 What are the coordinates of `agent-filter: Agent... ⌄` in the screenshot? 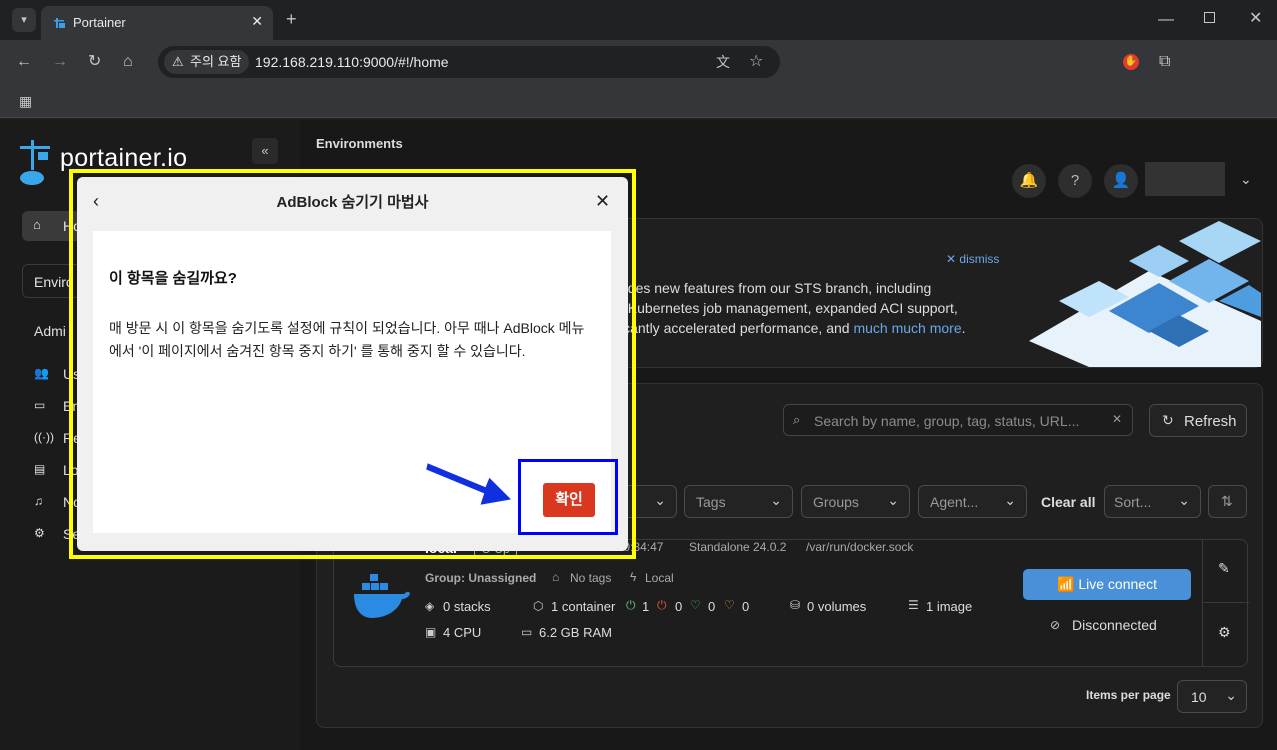 It's located at (972, 501).